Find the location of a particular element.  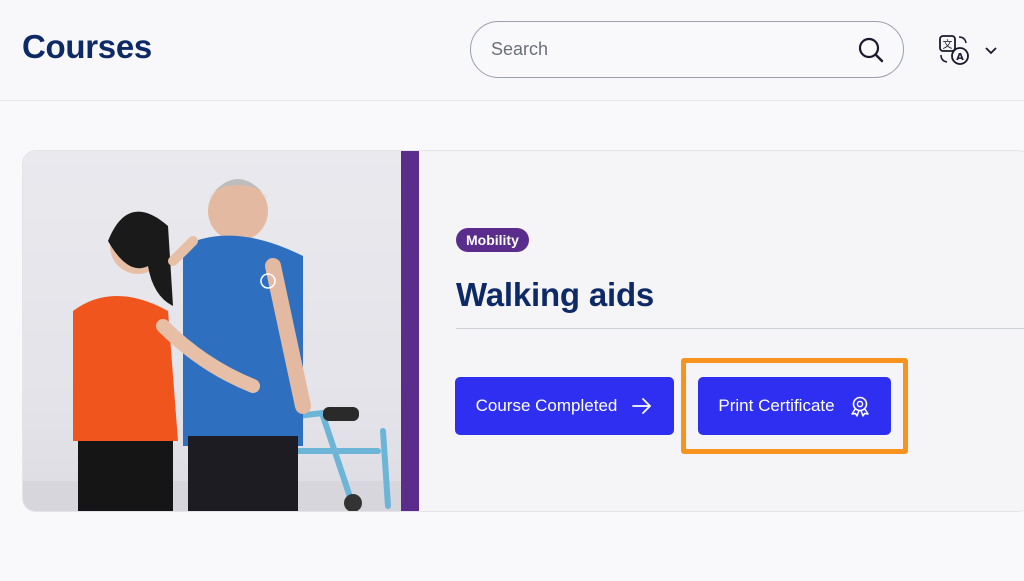

language-selector: 文 A is located at coordinates (972, 50).